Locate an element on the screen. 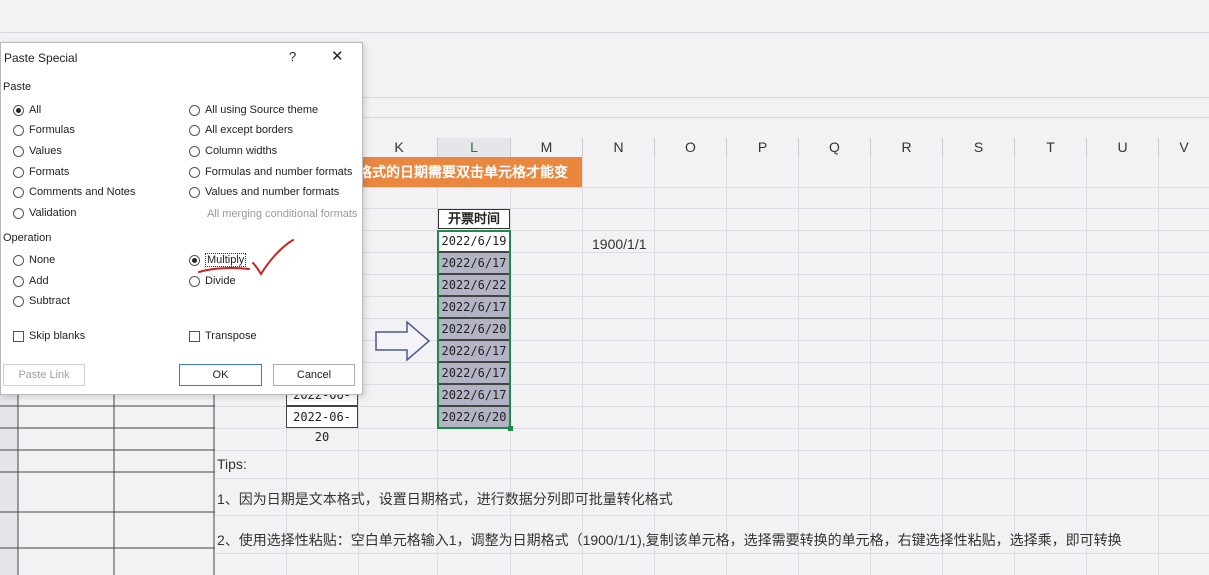  dialog-title: Paste Special is located at coordinates (41, 58).